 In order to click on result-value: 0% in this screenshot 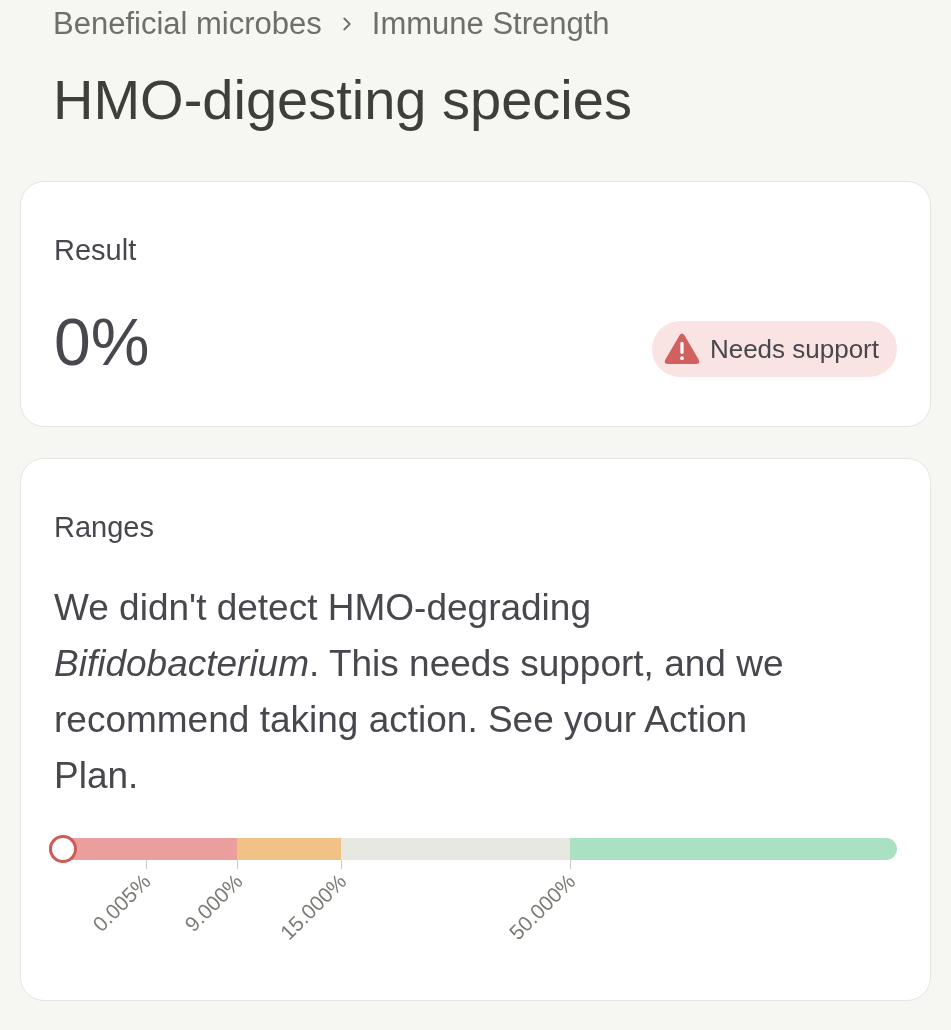, I will do `click(102, 342)`.